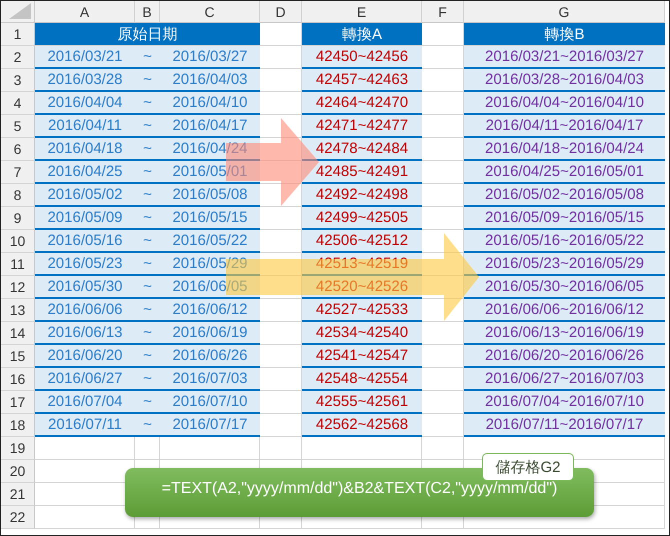  Describe the element at coordinates (18, 57) in the screenshot. I see `row-header: 2` at that location.